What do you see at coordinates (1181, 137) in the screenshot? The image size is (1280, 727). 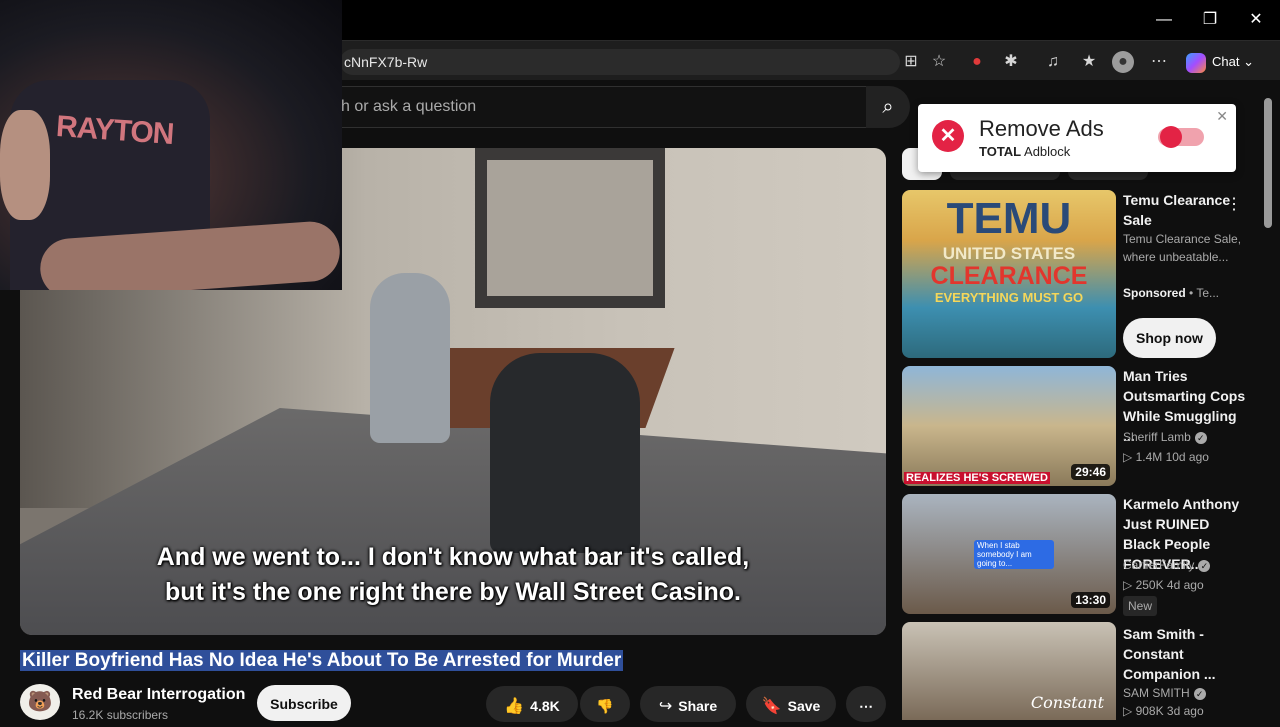 I see `remove-ads-toggle` at bounding box center [1181, 137].